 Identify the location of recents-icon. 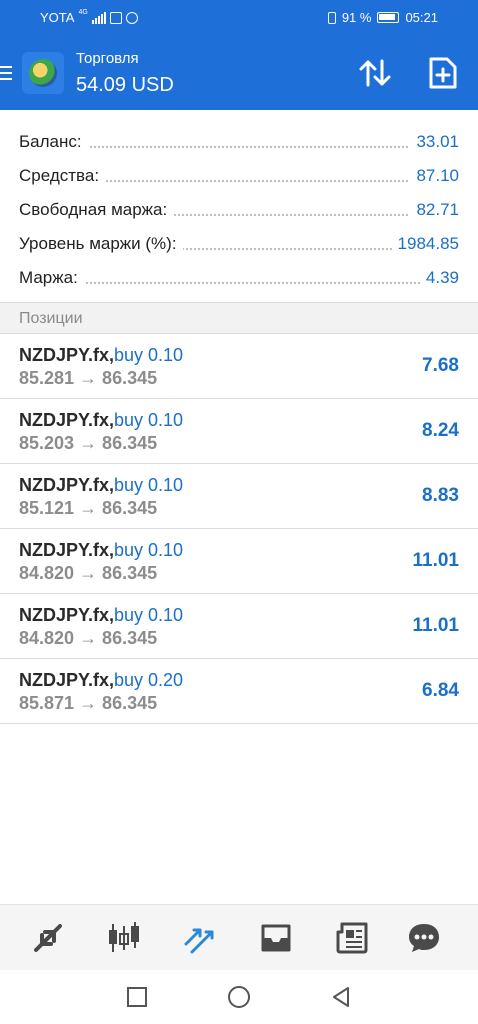
(137, 997).